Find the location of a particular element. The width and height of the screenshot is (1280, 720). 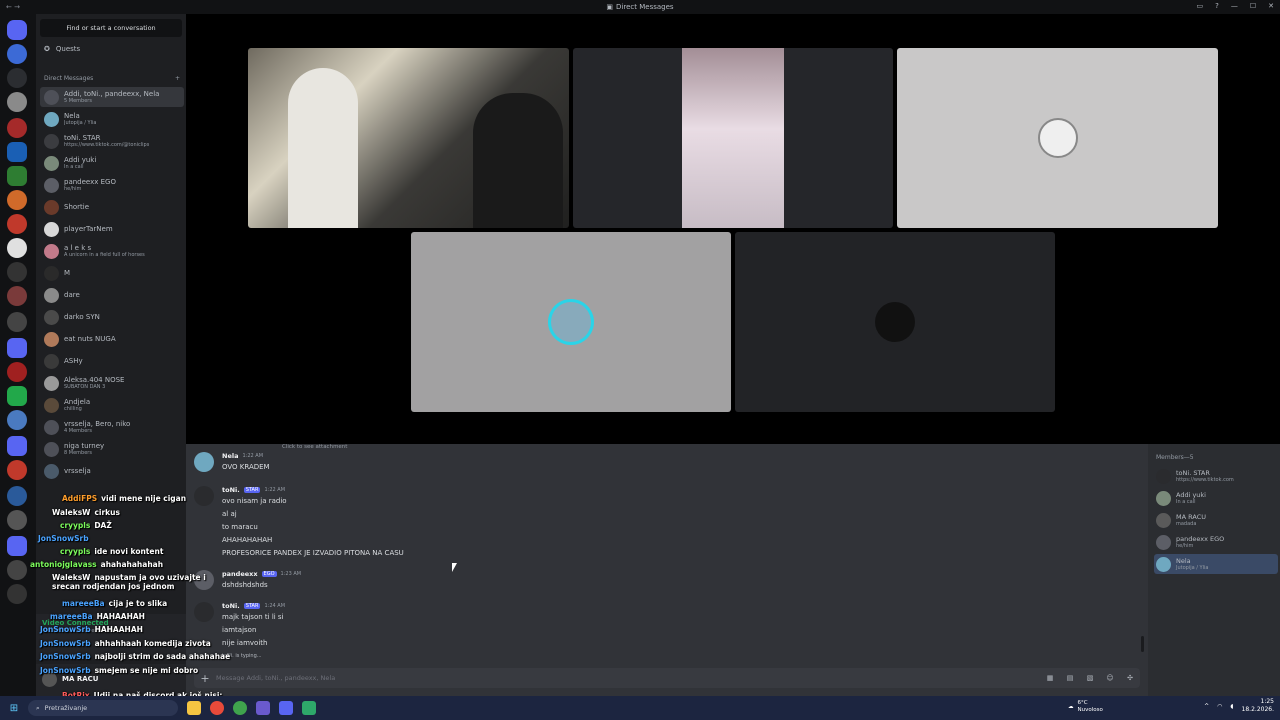

add-dm-icon: + is located at coordinates (177, 78).